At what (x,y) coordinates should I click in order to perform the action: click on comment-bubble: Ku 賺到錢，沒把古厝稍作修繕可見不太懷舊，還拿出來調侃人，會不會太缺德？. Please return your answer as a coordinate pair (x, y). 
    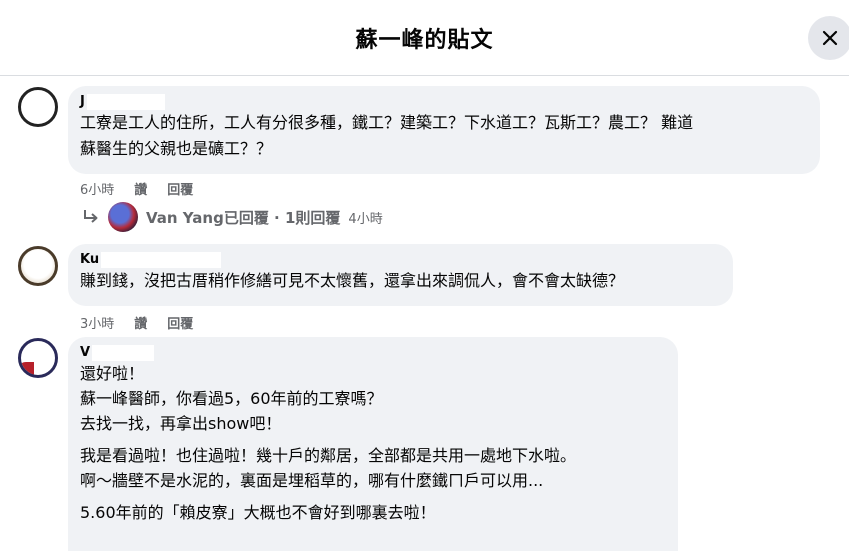
    Looking at the image, I should click on (400, 275).